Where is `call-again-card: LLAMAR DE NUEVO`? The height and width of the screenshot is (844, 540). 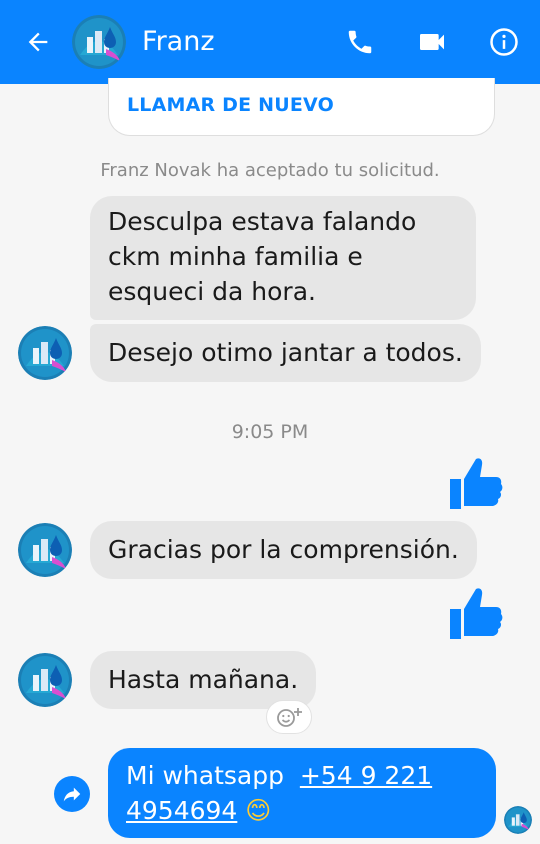
call-again-card: LLAMAR DE NUEVO is located at coordinates (301, 107).